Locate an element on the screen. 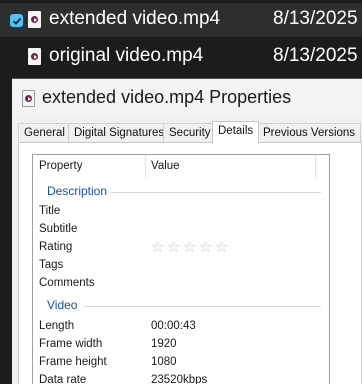 This screenshot has height=384, width=362. prop-tags: Tags is located at coordinates (51, 265).